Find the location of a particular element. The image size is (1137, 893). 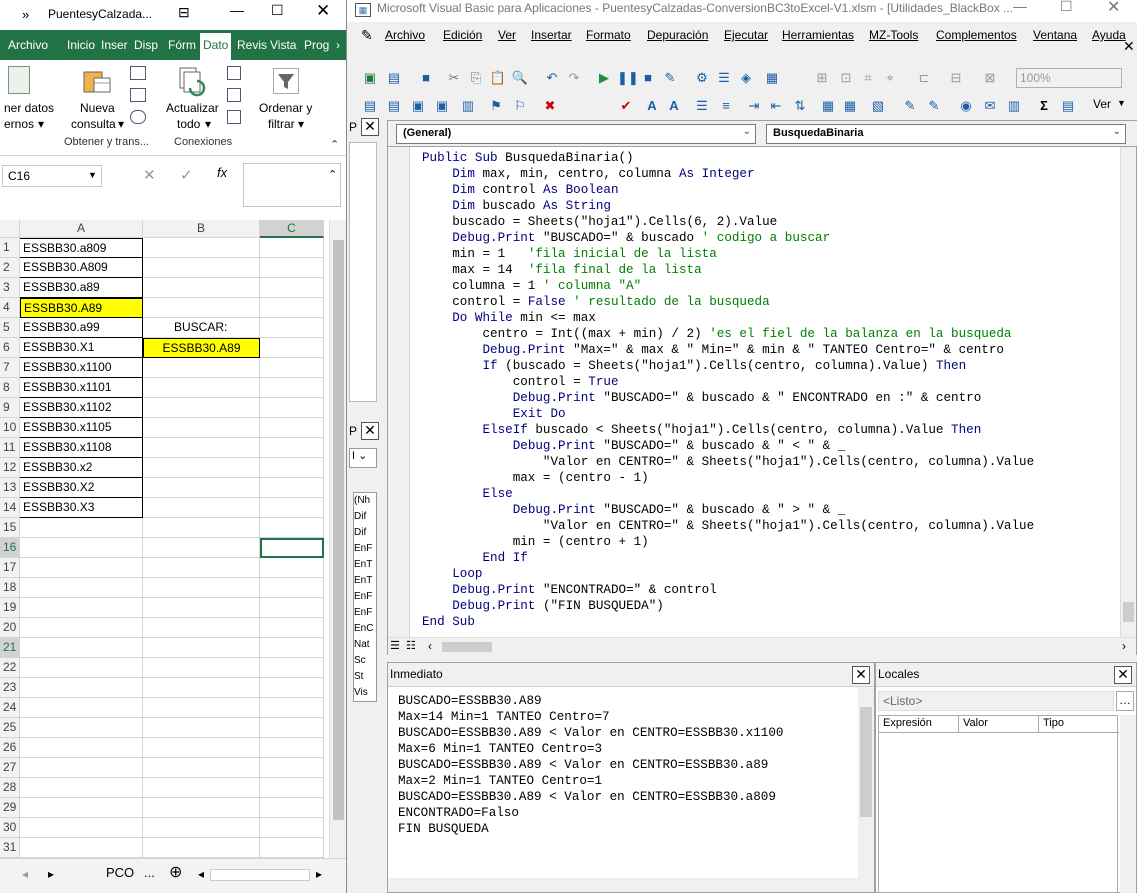

cell-b8 is located at coordinates (201, 388).